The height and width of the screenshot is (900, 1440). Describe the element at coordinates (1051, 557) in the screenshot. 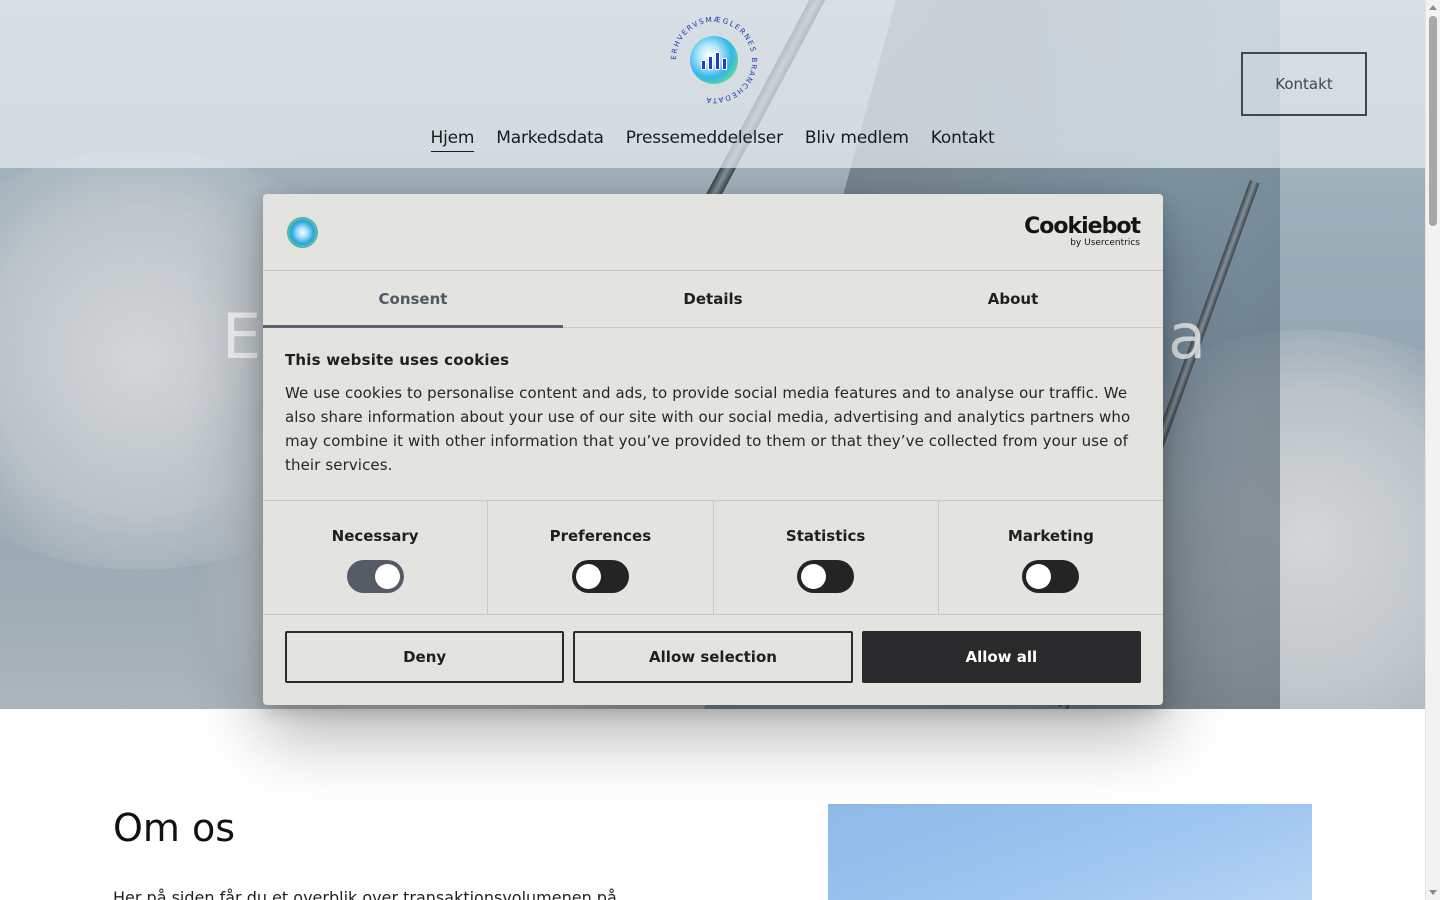

I see `toggle-group-marketing: Marketing` at that location.